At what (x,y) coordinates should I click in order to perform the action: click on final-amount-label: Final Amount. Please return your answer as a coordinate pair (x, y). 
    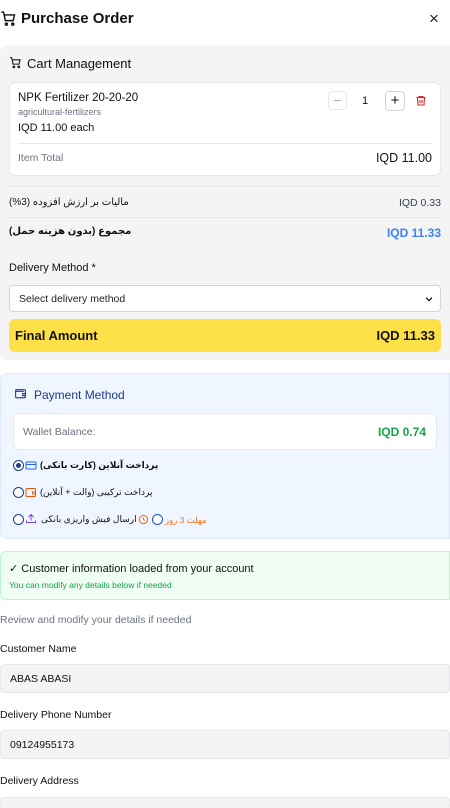
    Looking at the image, I should click on (56, 335).